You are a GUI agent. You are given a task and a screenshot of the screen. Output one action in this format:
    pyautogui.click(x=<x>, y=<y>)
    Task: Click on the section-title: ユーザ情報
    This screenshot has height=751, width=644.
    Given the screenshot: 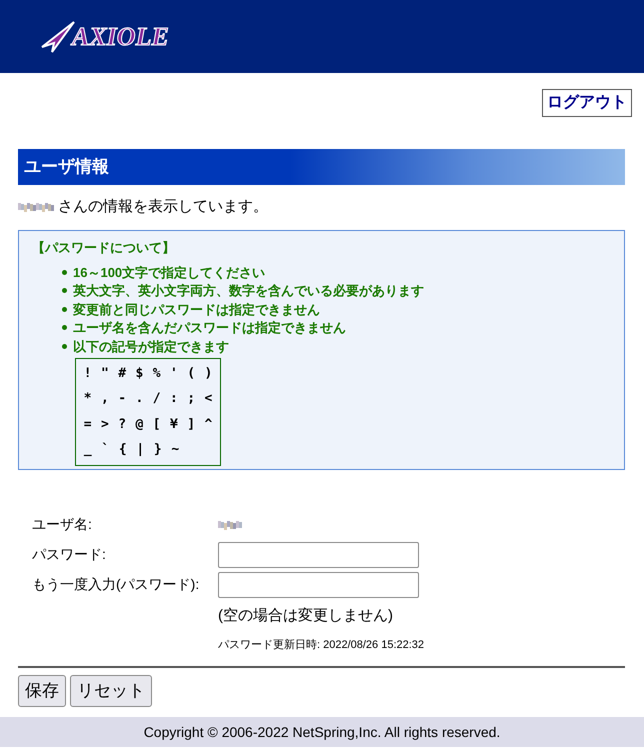 What is the action you would take?
    pyautogui.click(x=321, y=167)
    